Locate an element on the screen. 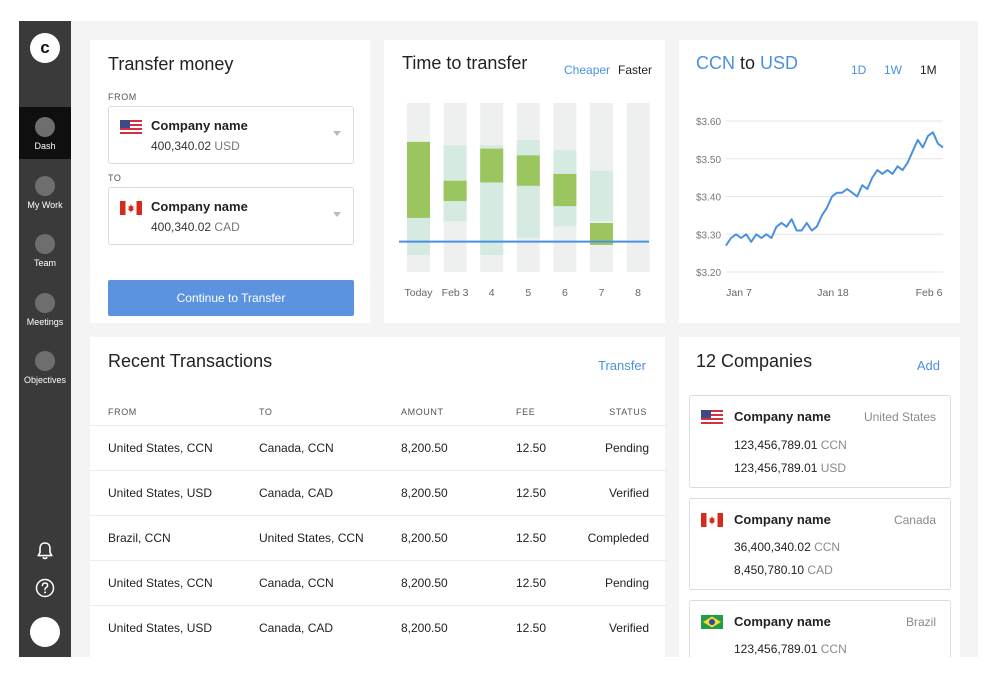 This screenshot has height=697, width=1000. card-title: Transfer money is located at coordinates (171, 64).